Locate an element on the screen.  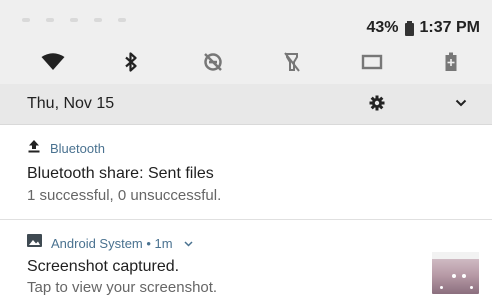
quick-settings is located at coordinates (246, 67).